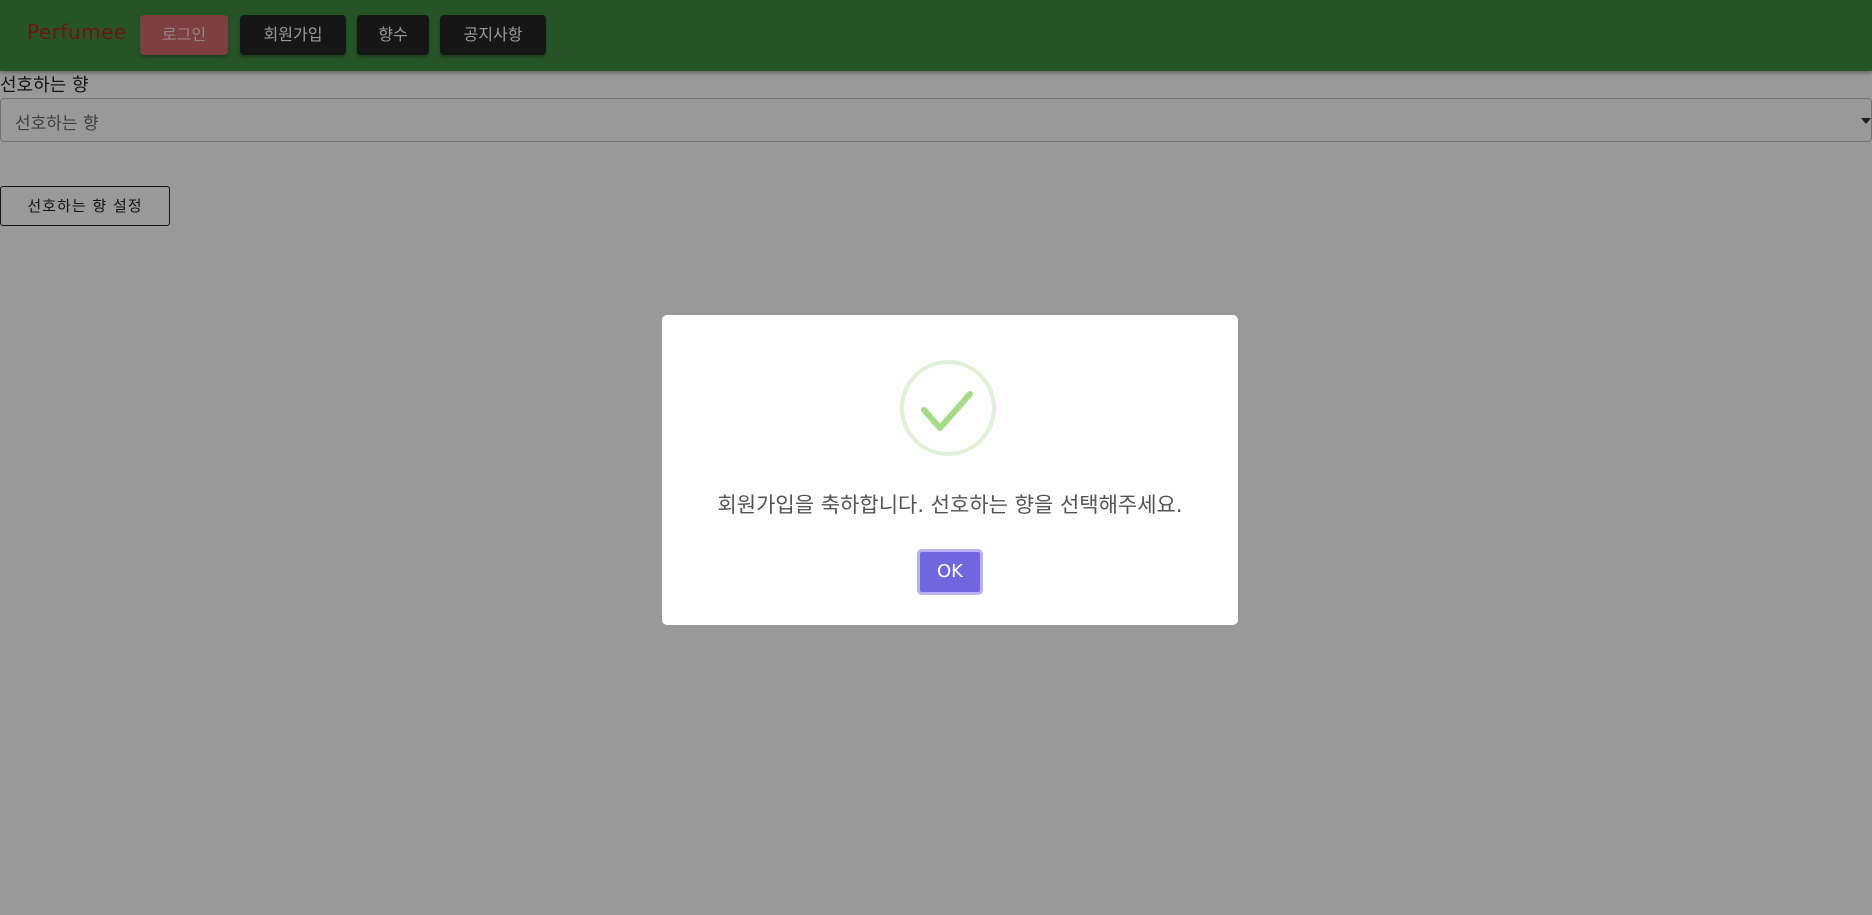 Image resolution: width=1872 pixels, height=915 pixels. Describe the element at coordinates (948, 408) in the screenshot. I see `success-check-icon` at that location.